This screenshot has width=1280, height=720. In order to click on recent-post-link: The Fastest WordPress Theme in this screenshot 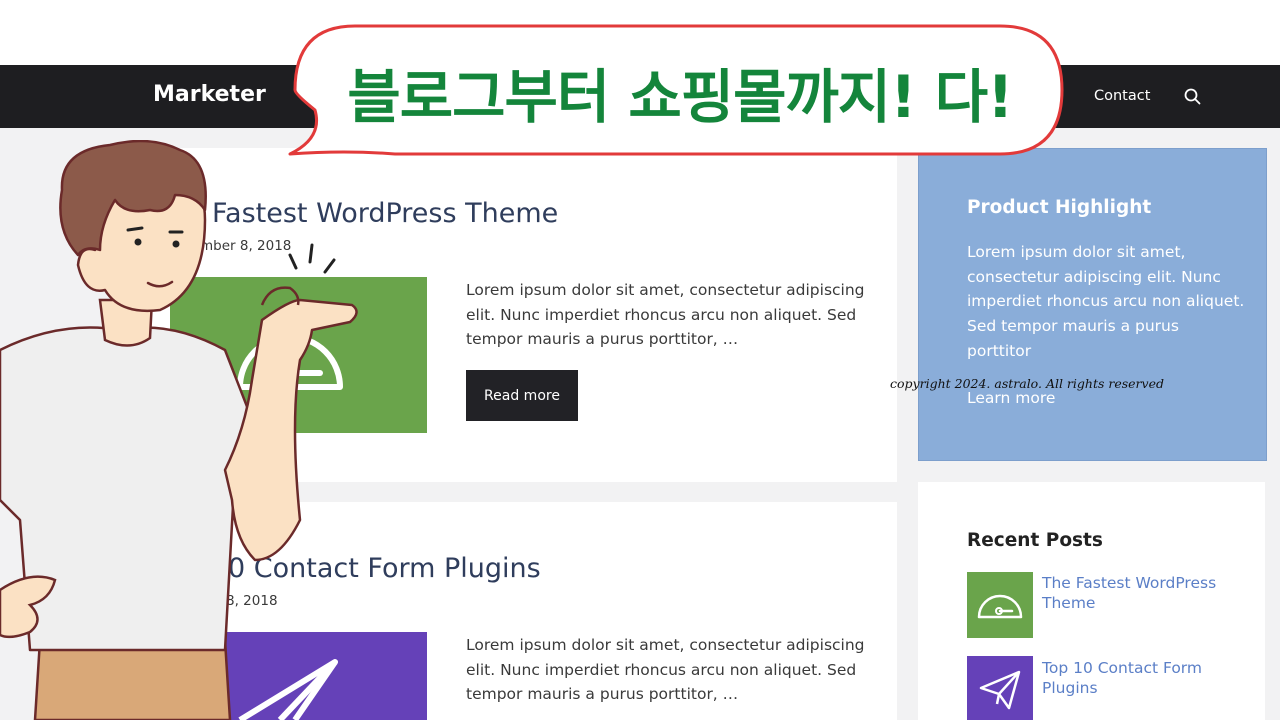, I will do `click(1142, 593)`.